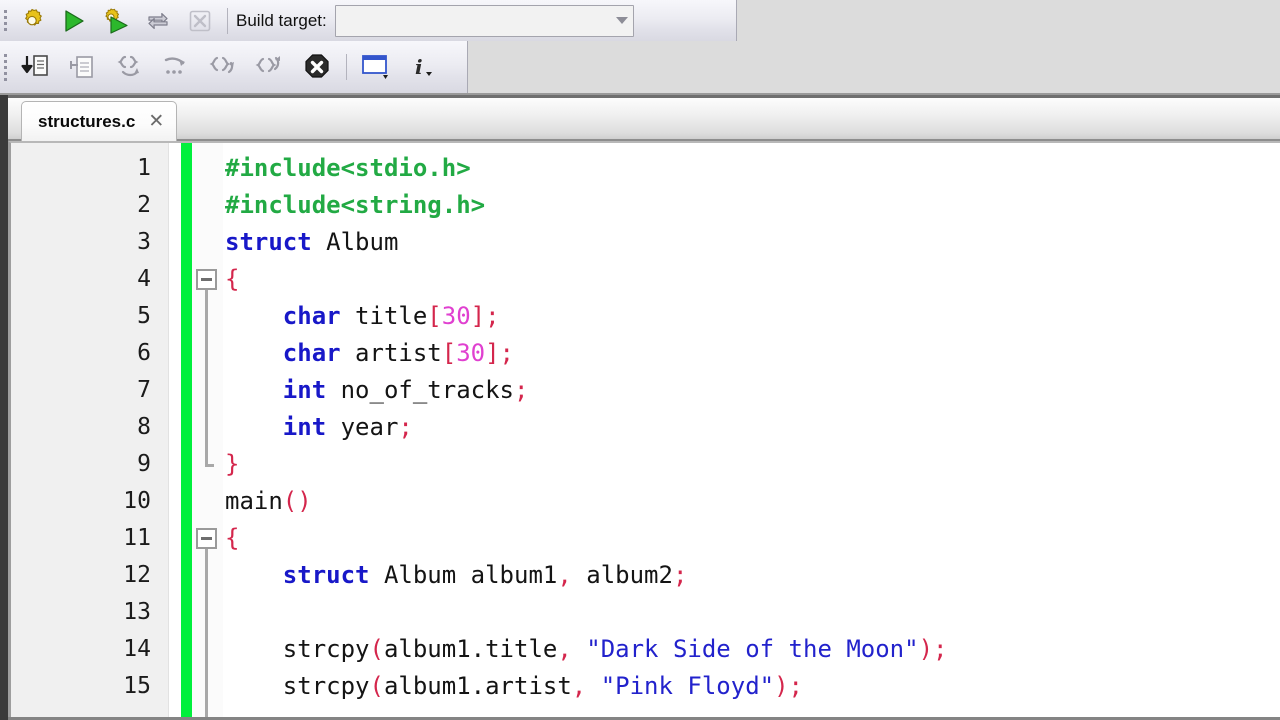 The width and height of the screenshot is (1280, 720). What do you see at coordinates (645, 316) in the screenshot?
I see `code-line: 5 char title[30];` at bounding box center [645, 316].